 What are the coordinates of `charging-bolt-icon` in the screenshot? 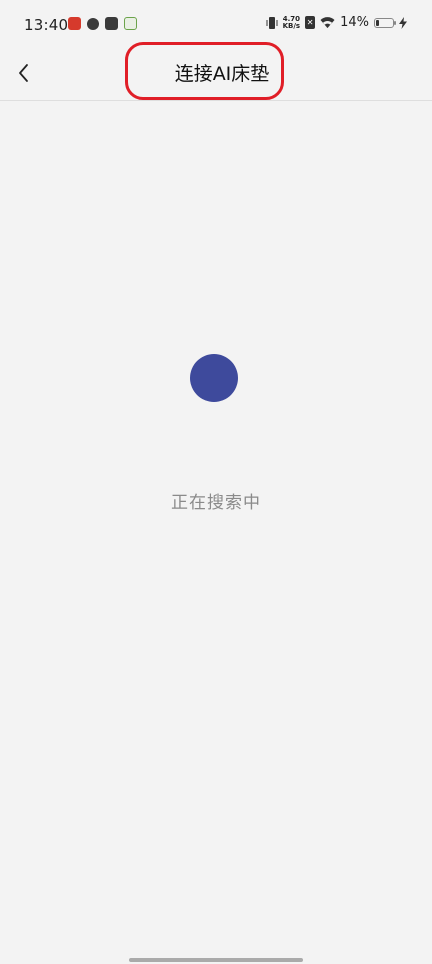 It's located at (403, 22).